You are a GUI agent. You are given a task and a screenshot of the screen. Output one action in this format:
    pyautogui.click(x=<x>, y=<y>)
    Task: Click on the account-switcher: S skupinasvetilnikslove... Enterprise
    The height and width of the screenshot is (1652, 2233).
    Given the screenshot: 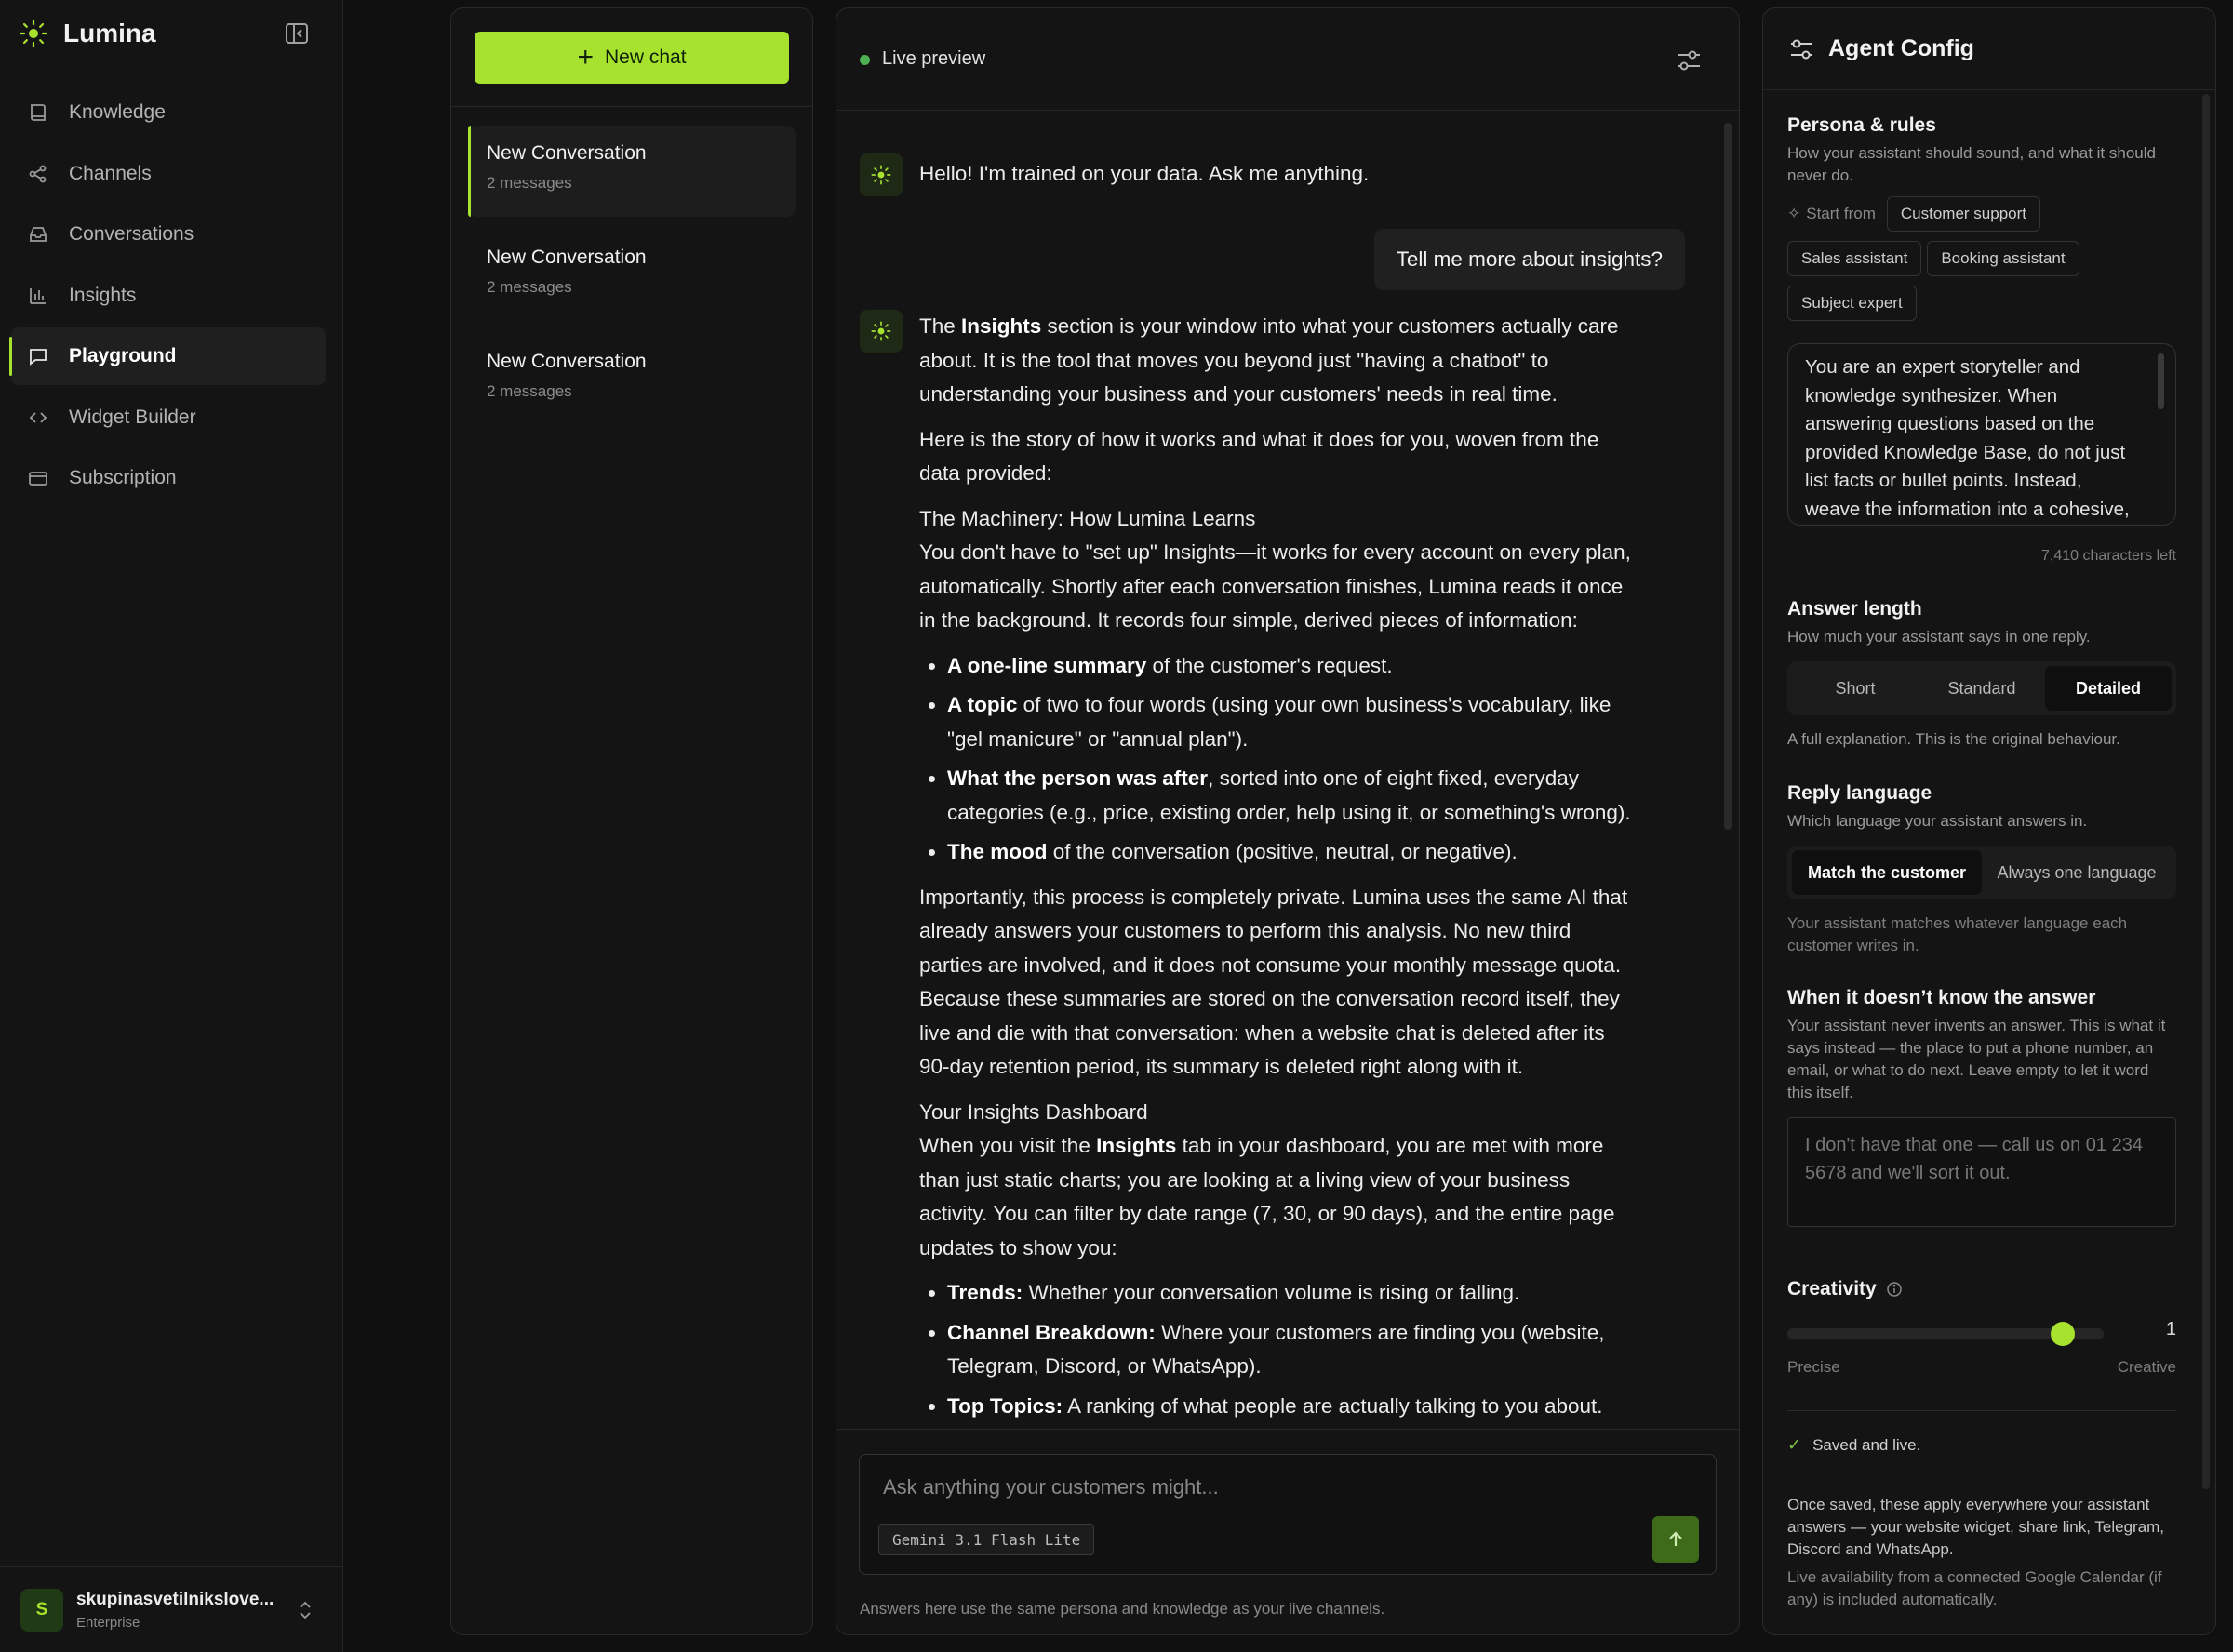 What is the action you would take?
    pyautogui.click(x=171, y=1609)
    